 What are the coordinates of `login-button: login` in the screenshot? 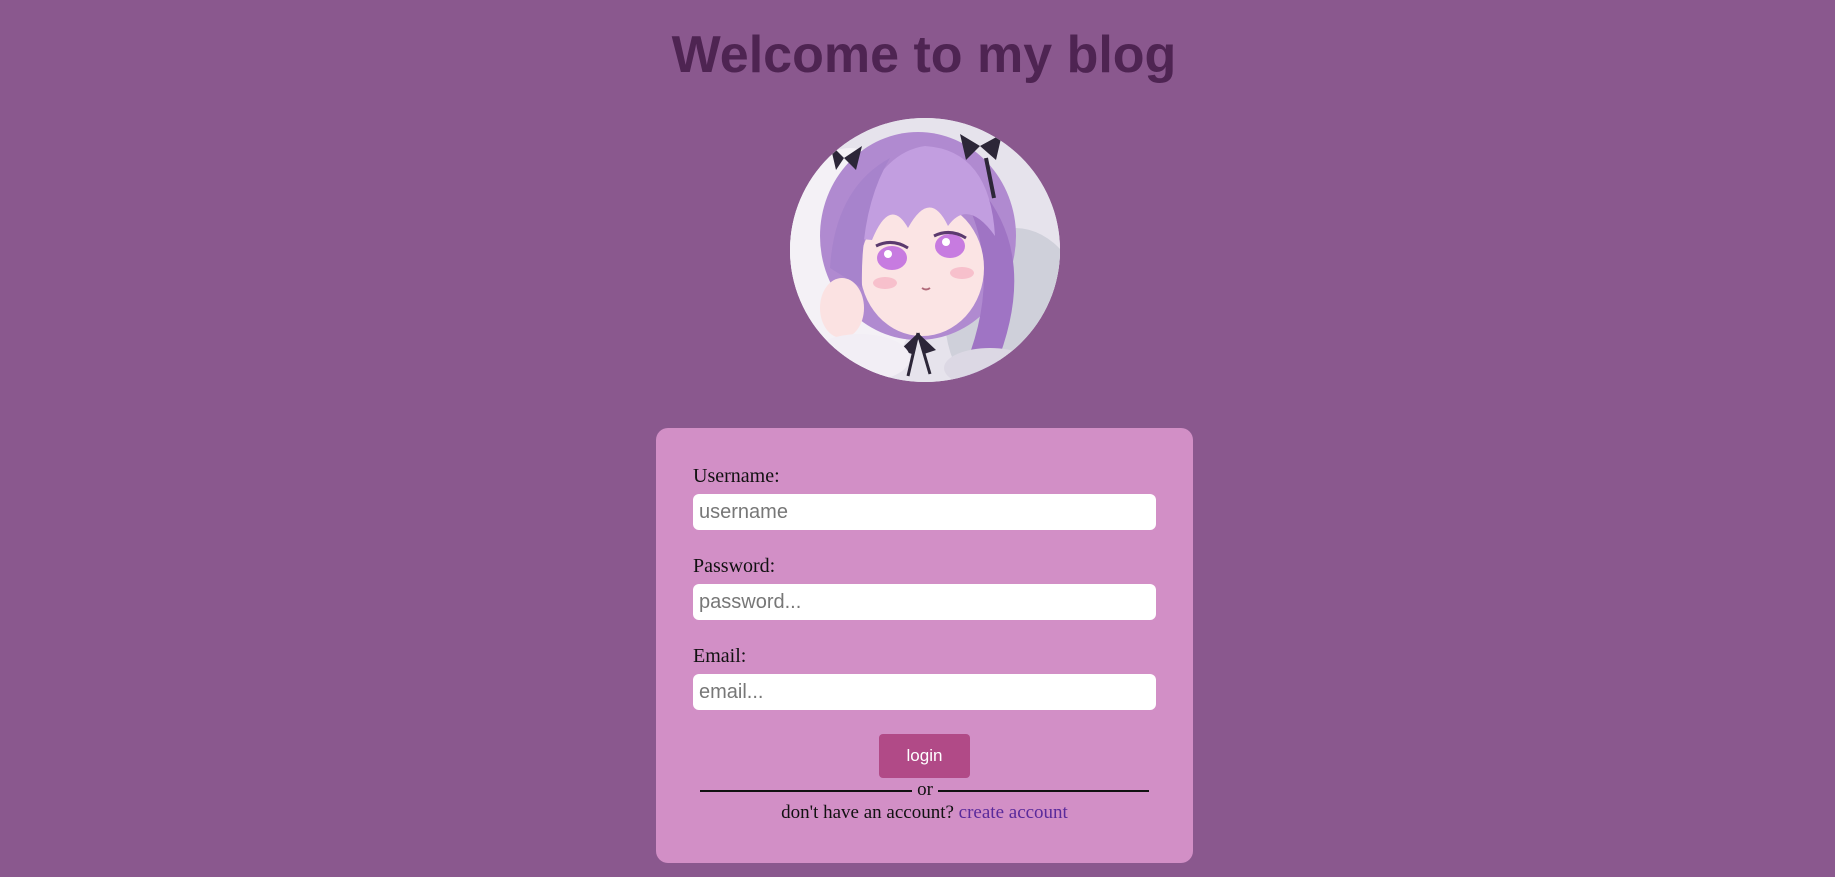 It's located at (924, 756).